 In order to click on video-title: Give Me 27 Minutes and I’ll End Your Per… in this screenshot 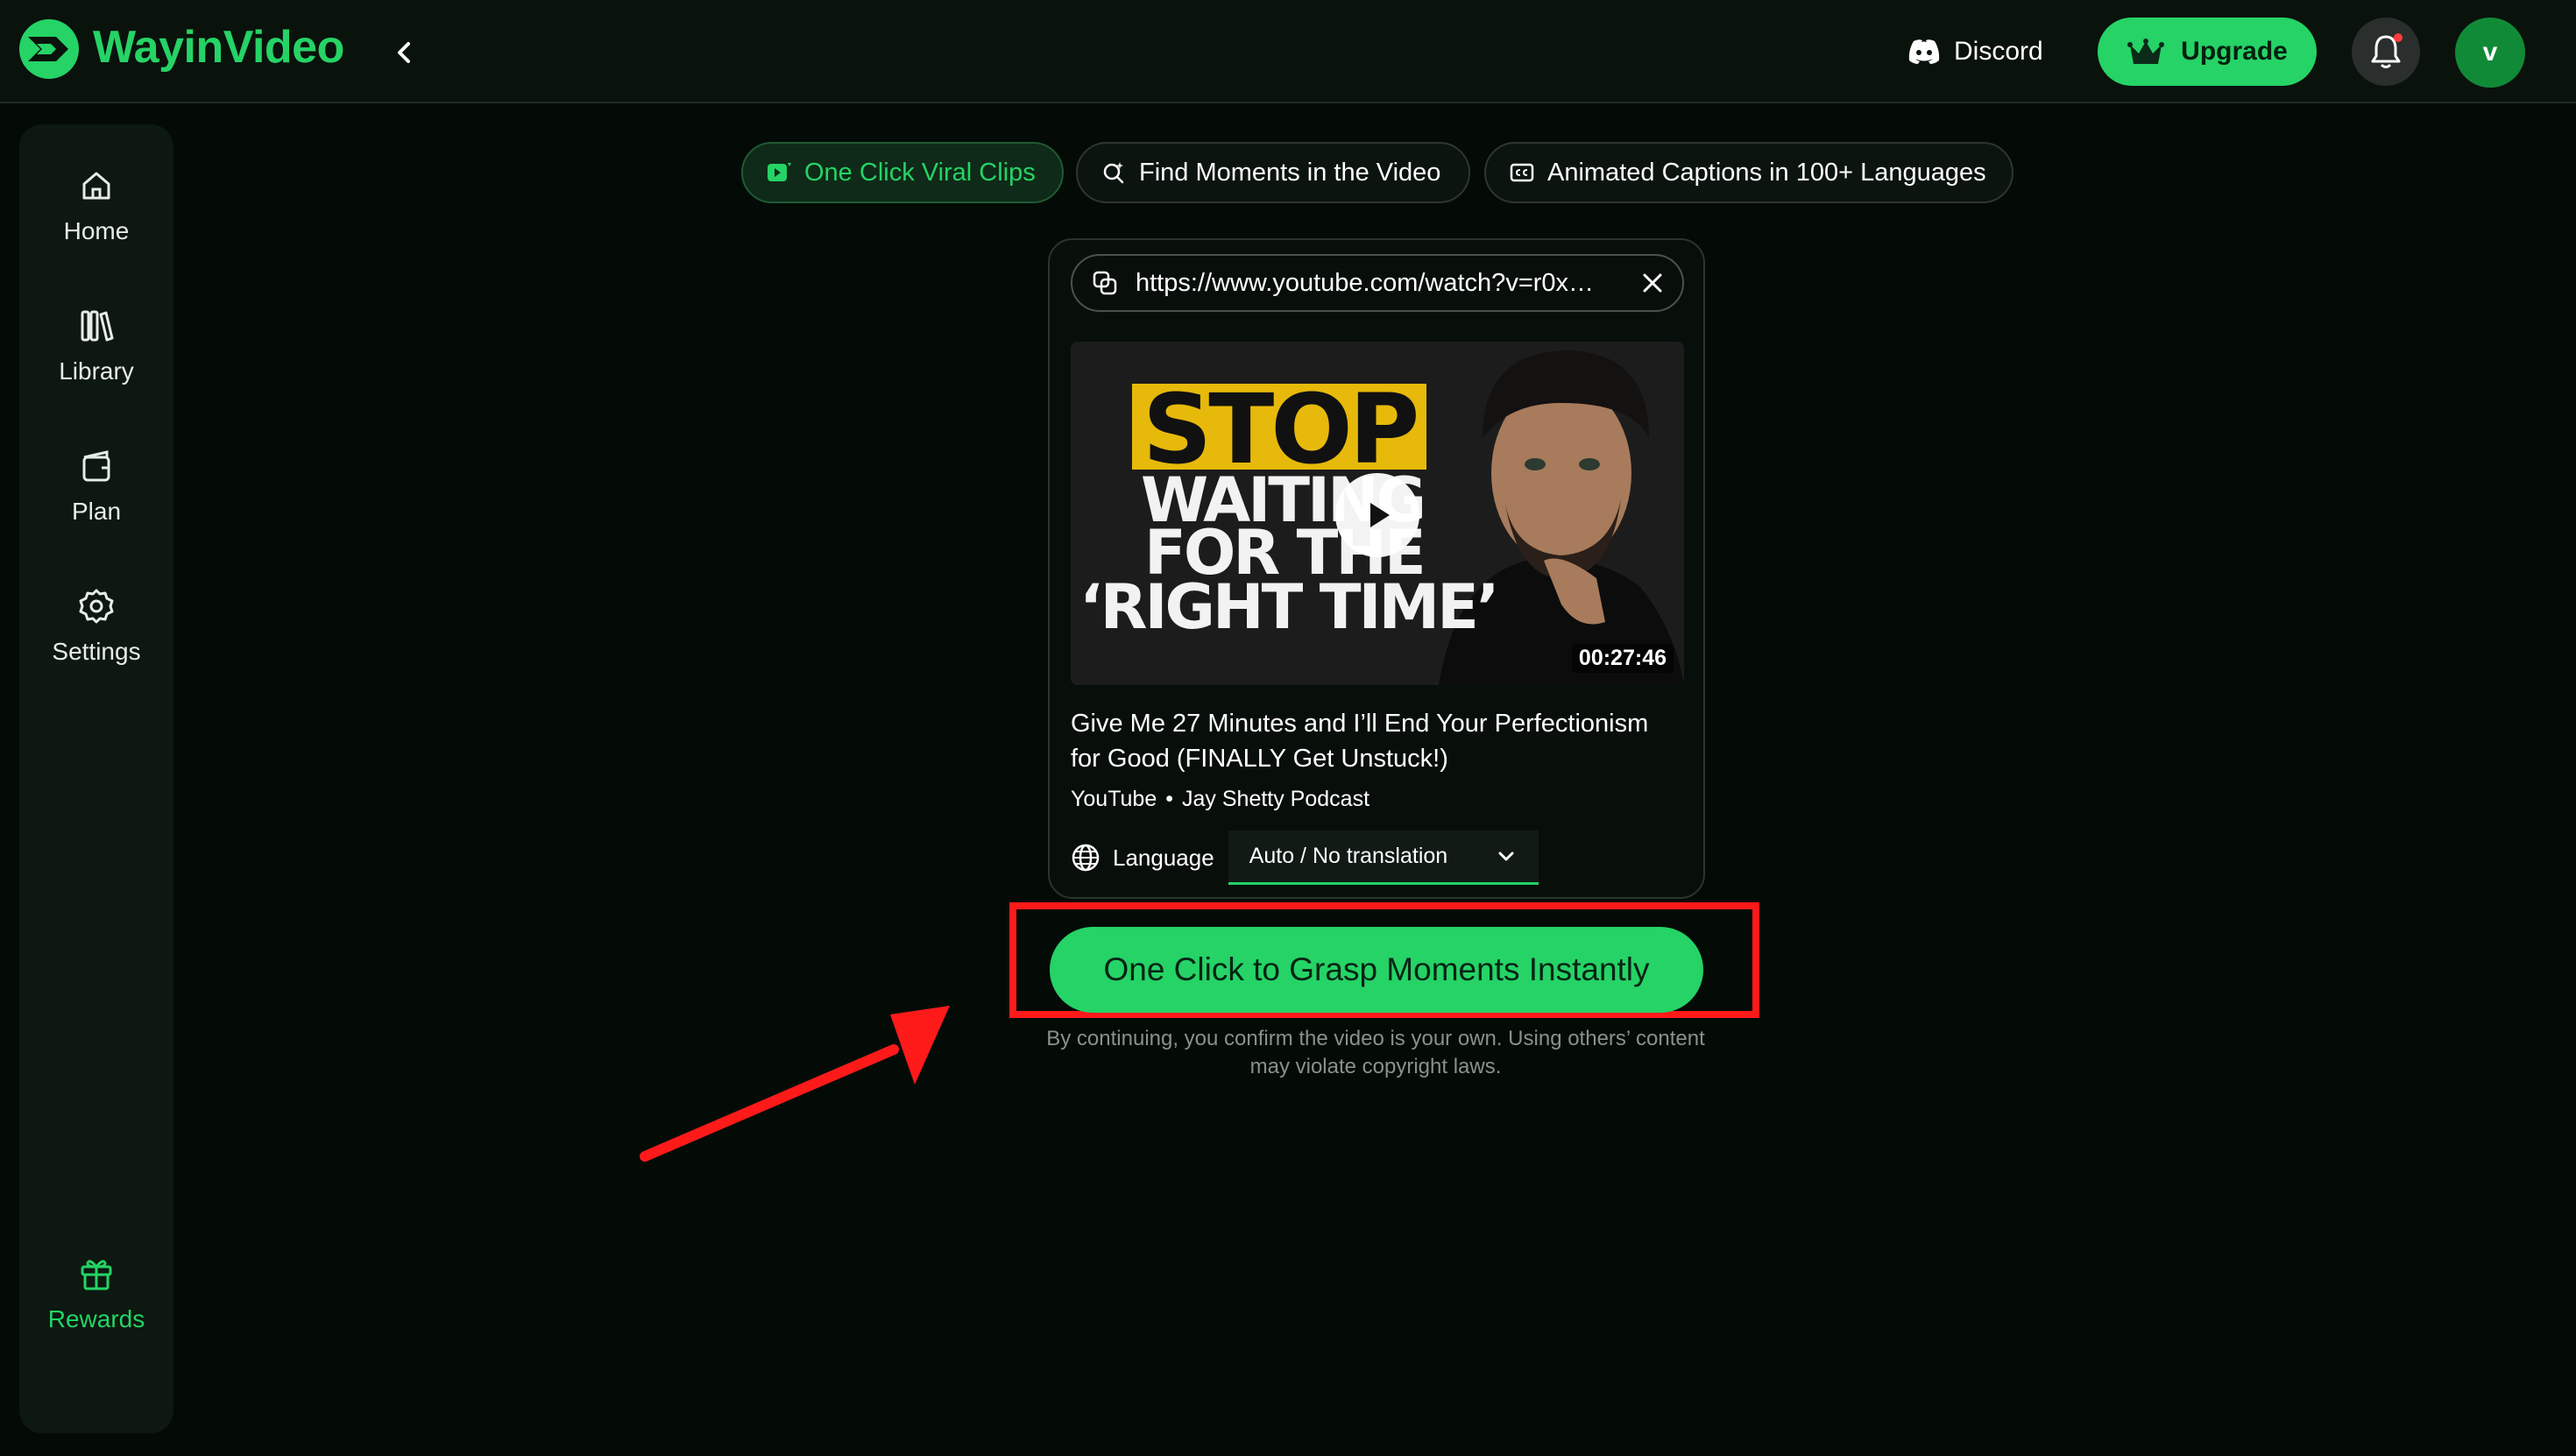, I will do `click(1360, 741)`.